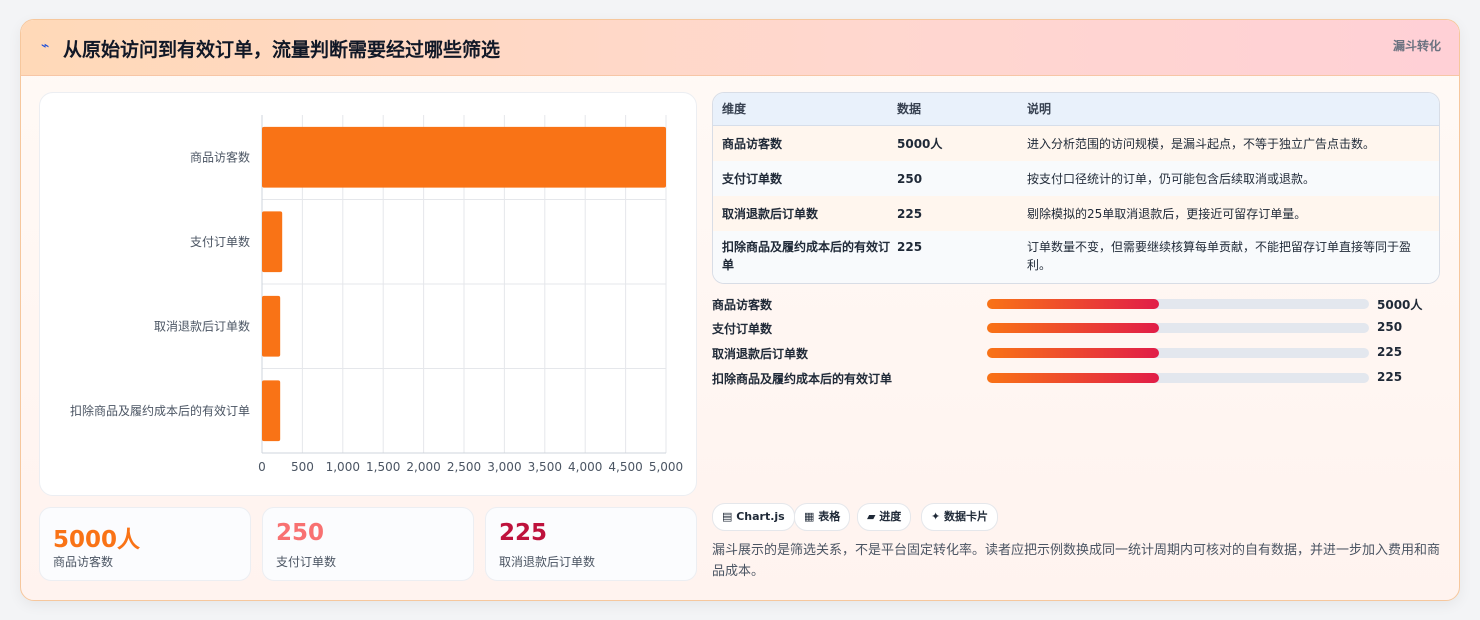  What do you see at coordinates (770, 214) in the screenshot?
I see `row-dimension: 取消退款后订单数` at bounding box center [770, 214].